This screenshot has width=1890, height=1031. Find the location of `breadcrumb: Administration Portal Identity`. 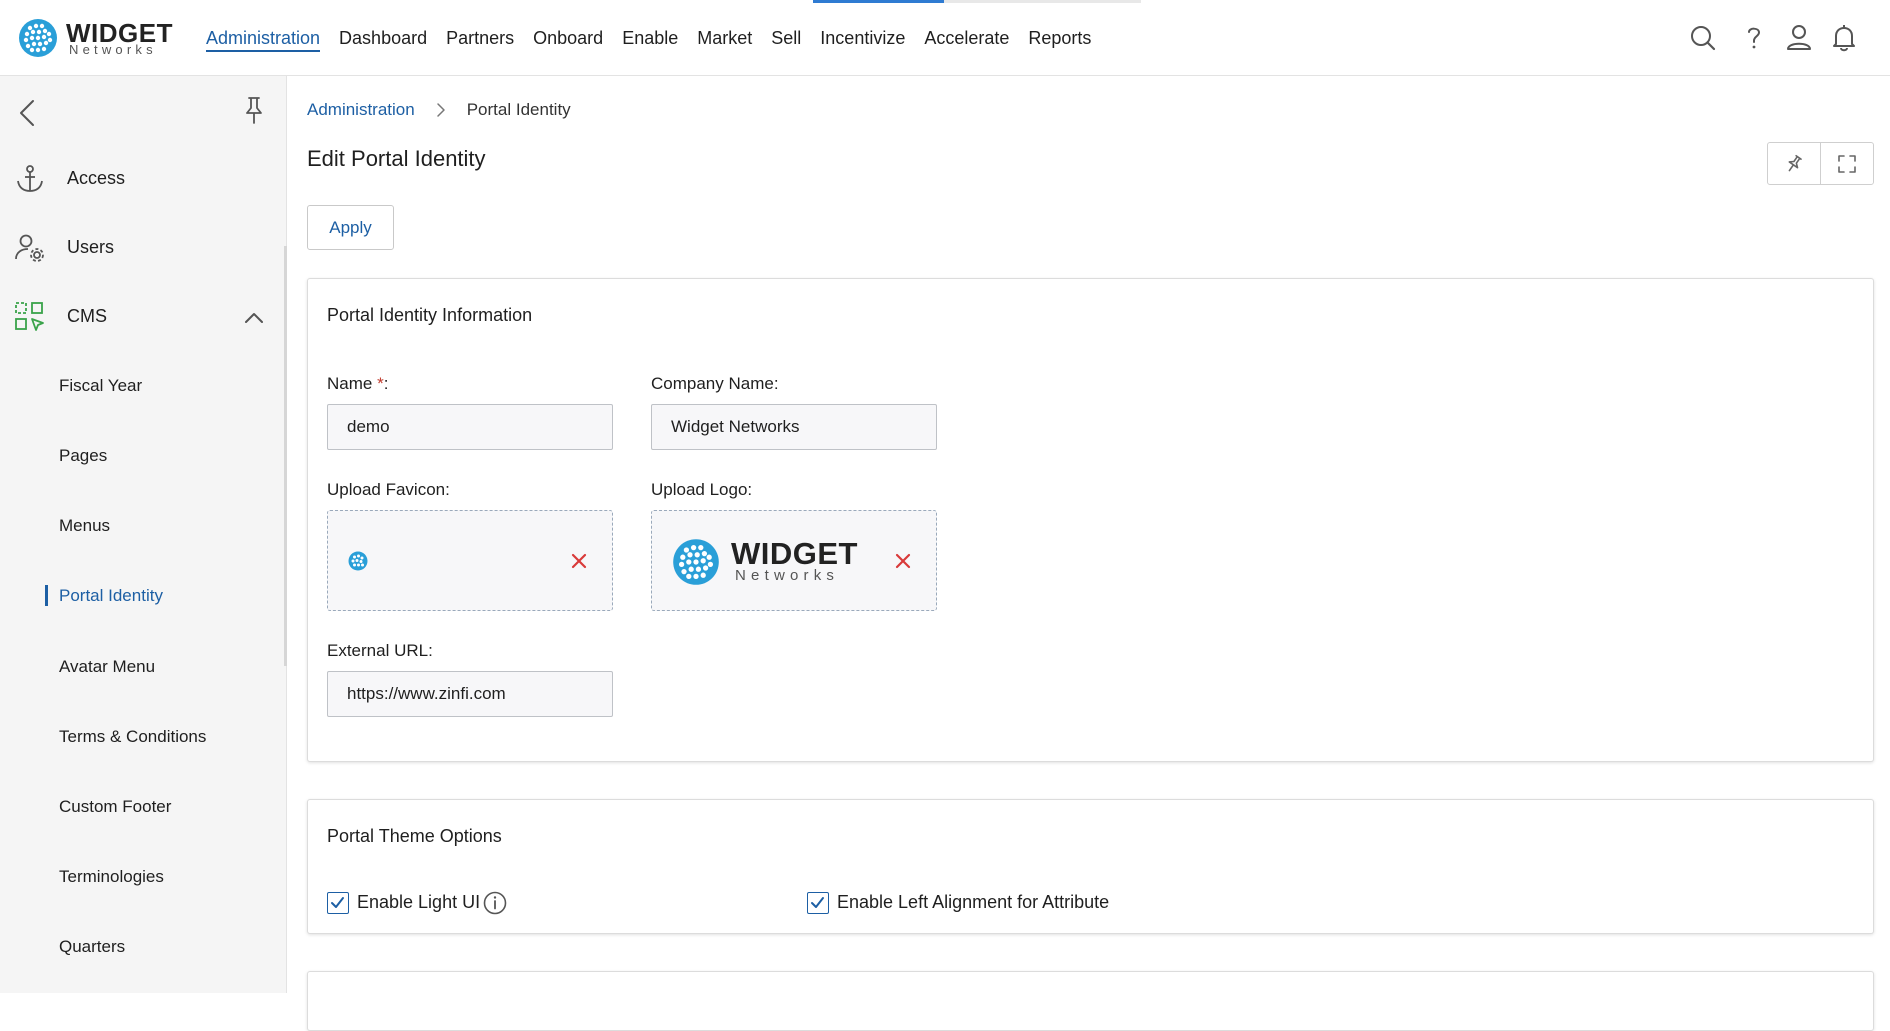

breadcrumb: Administration Portal Identity is located at coordinates (439, 110).